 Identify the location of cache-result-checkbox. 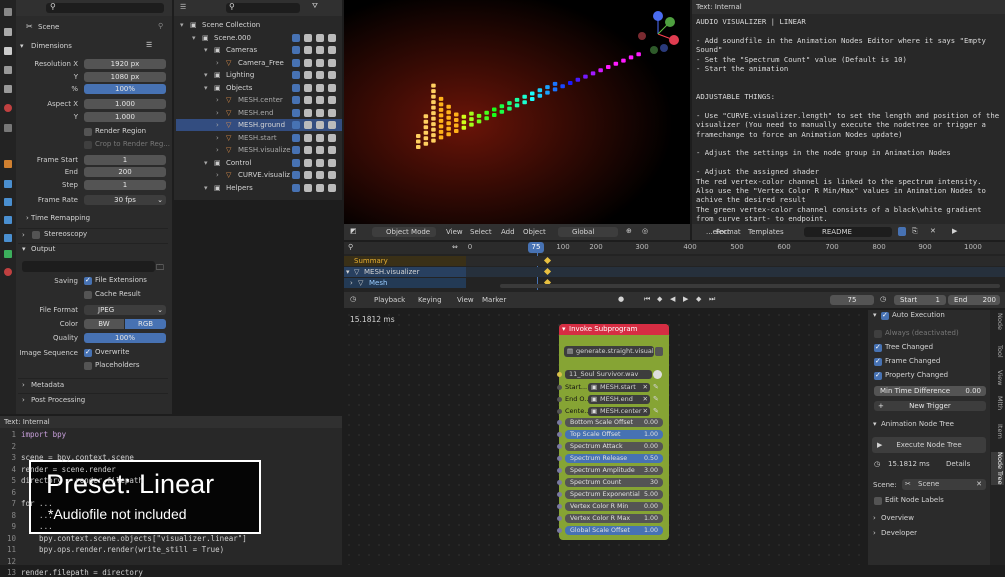
(88, 295).